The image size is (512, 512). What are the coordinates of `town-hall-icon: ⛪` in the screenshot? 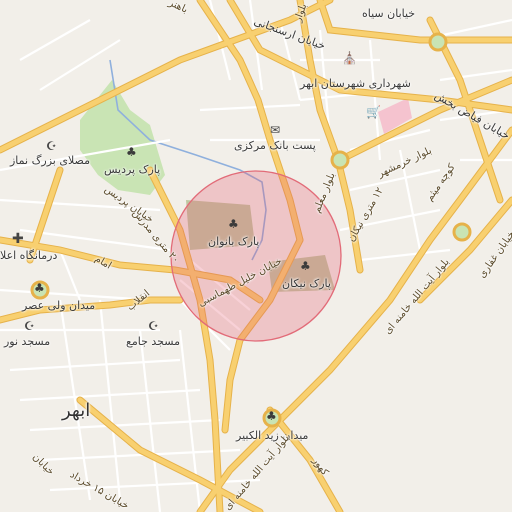 It's located at (349, 58).